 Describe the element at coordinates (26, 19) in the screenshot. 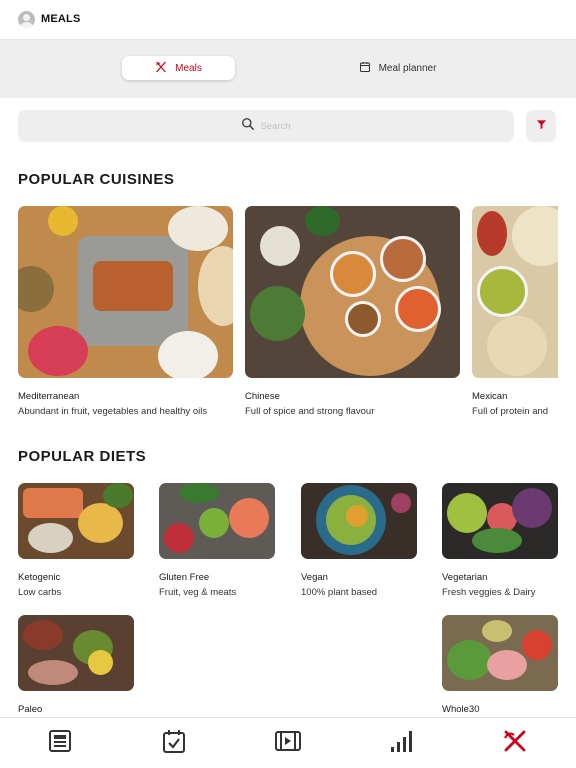

I see `user-avatar-icon` at that location.